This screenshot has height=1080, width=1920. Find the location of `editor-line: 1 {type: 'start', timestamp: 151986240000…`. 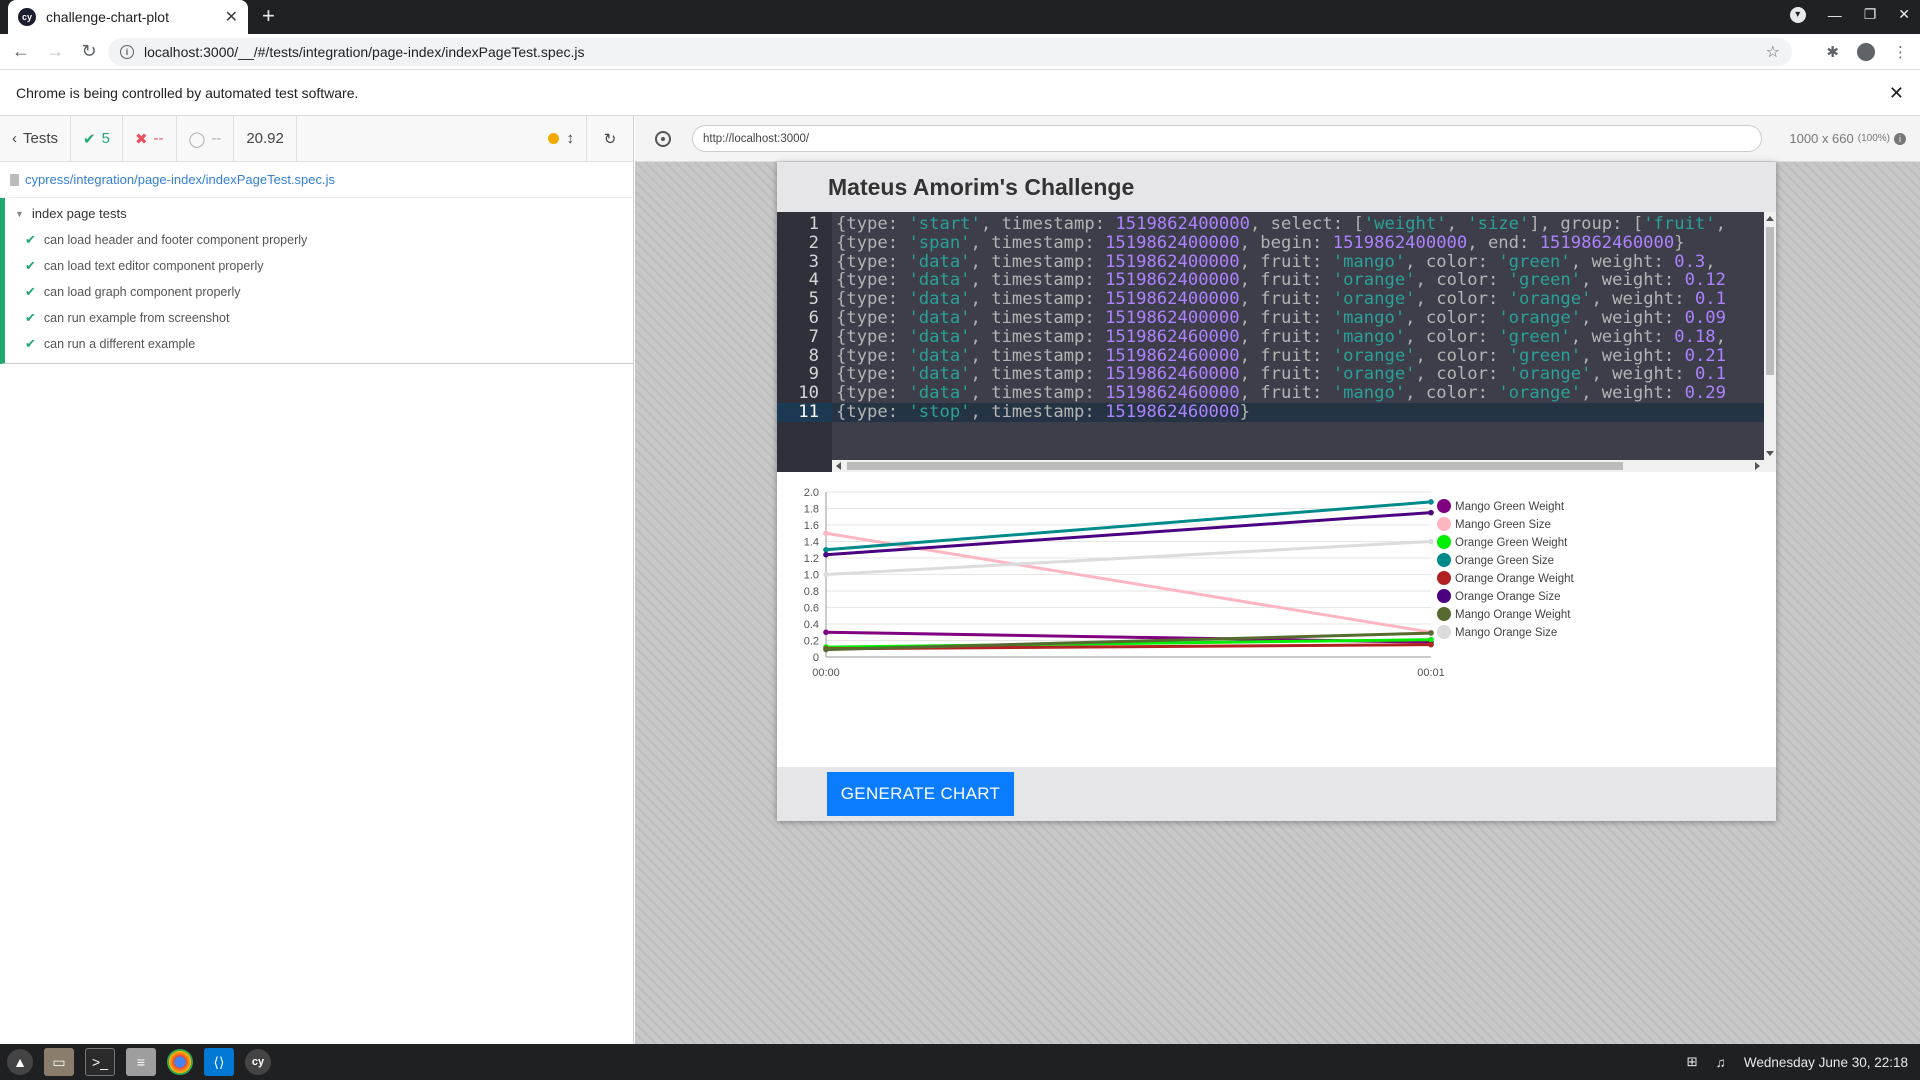

editor-line: 1 {type: 'start', timestamp: 151986240000… is located at coordinates (1276, 224).